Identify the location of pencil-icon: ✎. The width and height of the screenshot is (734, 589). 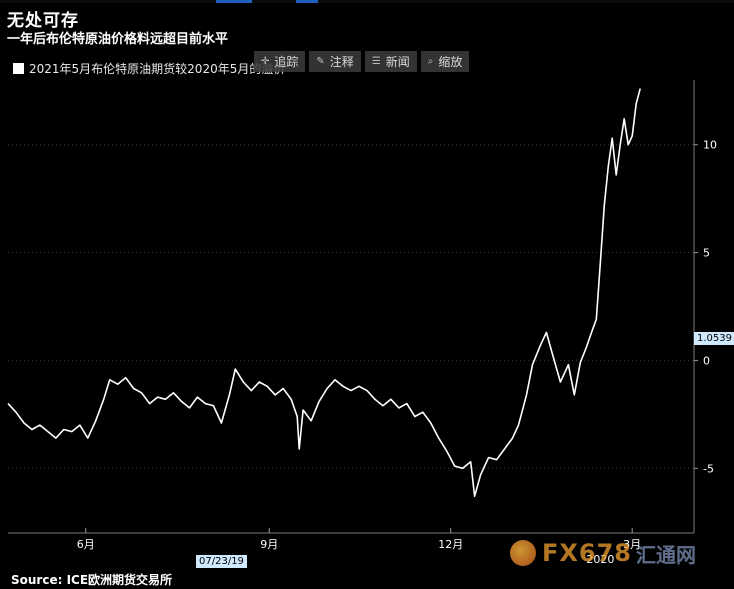
(320, 61).